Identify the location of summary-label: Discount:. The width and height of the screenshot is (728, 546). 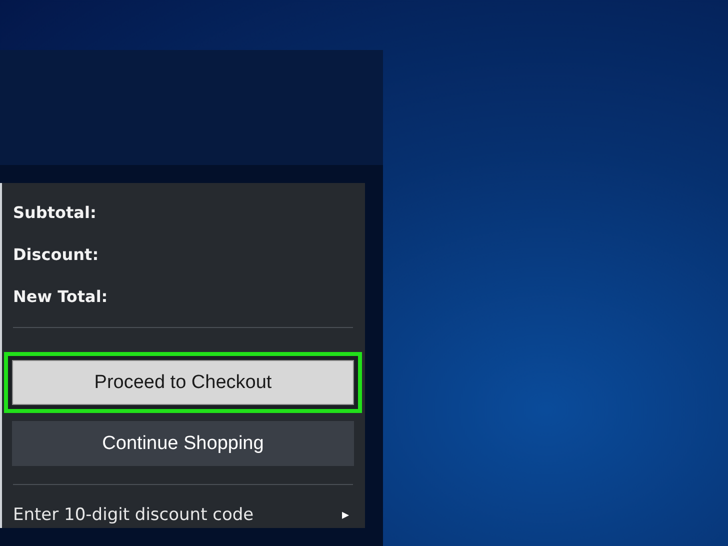
(56, 255).